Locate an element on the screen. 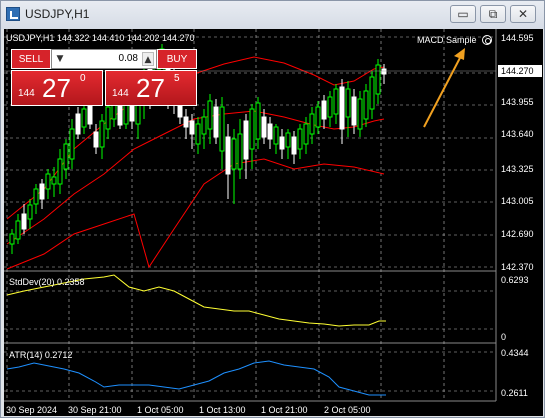 This screenshot has height=418, width=545. price-axis-label: 143.325 is located at coordinates (517, 169).